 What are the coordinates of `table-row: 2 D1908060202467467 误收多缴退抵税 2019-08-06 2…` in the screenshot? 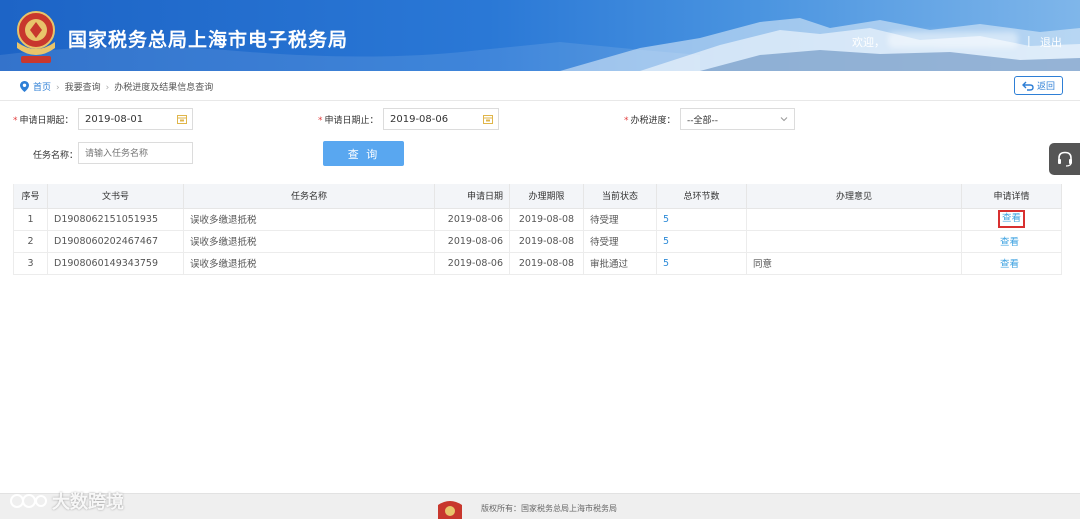 It's located at (537, 241).